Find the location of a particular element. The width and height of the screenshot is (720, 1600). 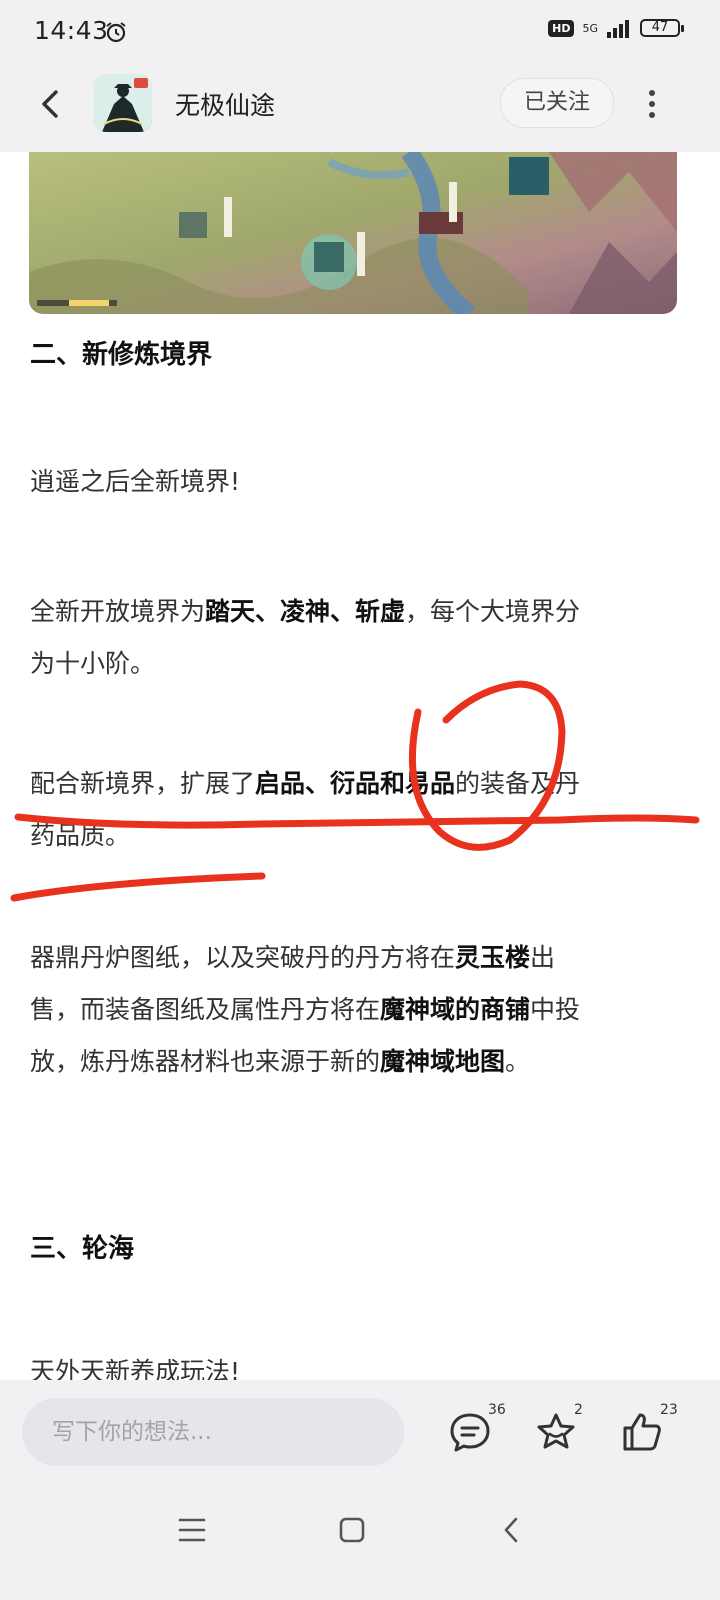

app-logo is located at coordinates (123, 103).